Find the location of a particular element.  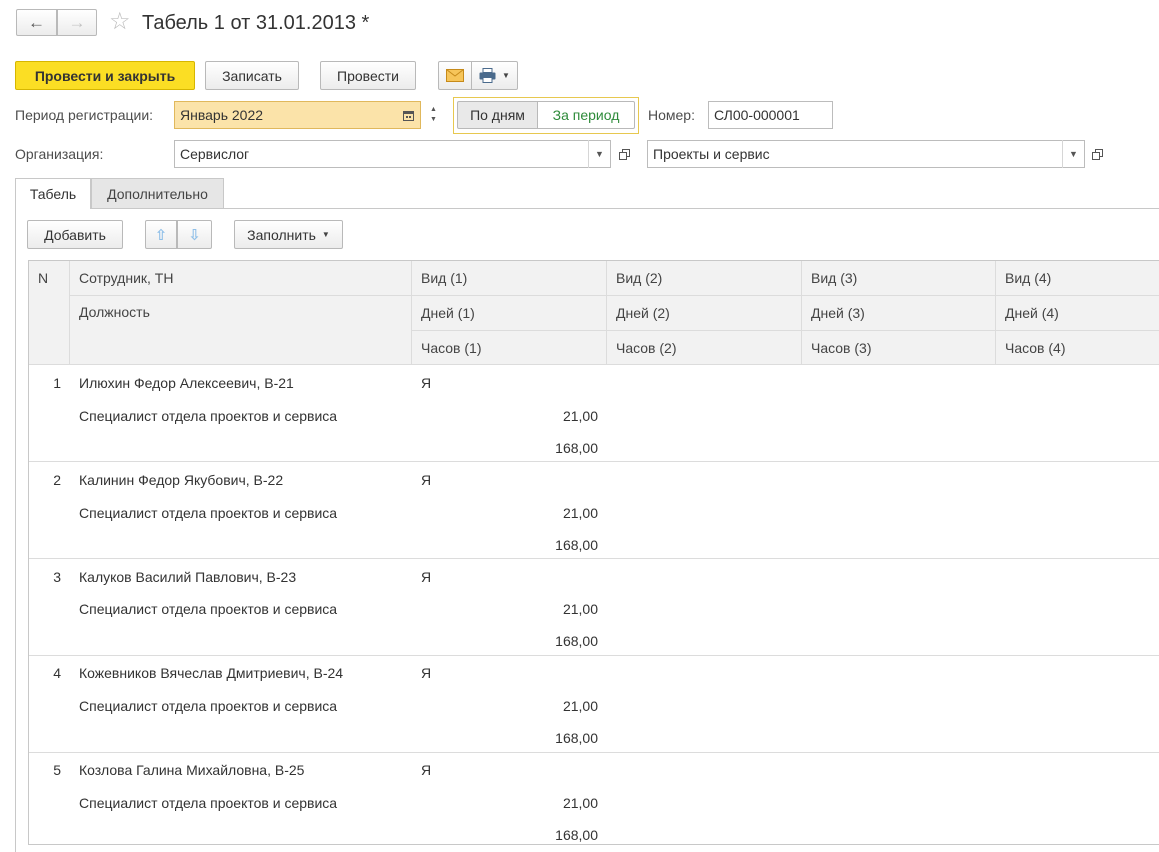

header-kind-4: Вид (4) is located at coordinates (1077, 278).